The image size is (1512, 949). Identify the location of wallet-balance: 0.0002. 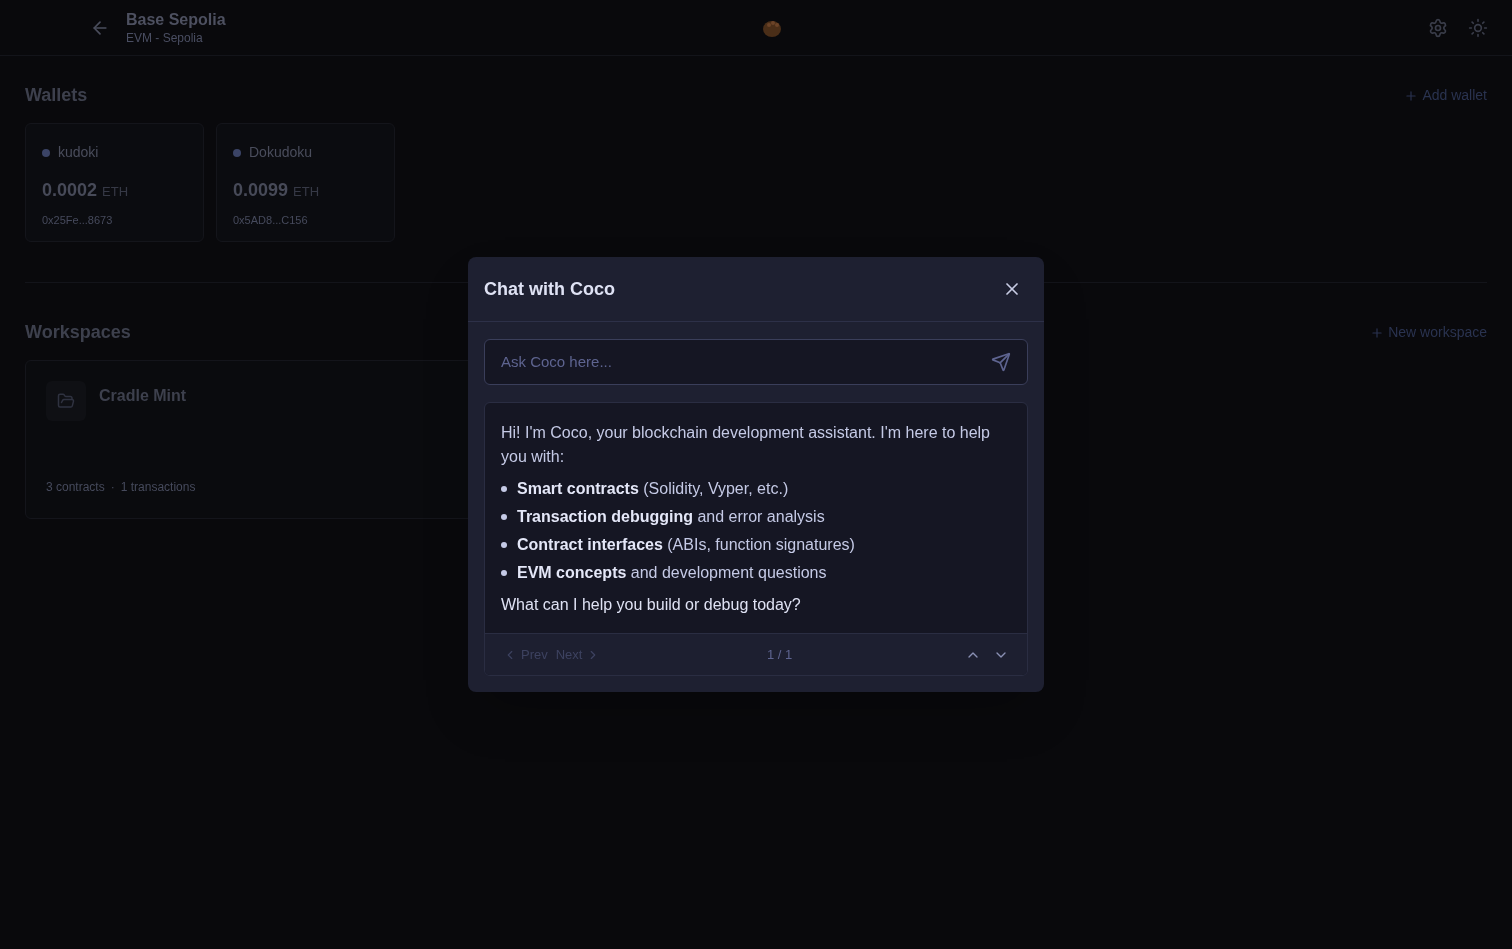
(70, 190).